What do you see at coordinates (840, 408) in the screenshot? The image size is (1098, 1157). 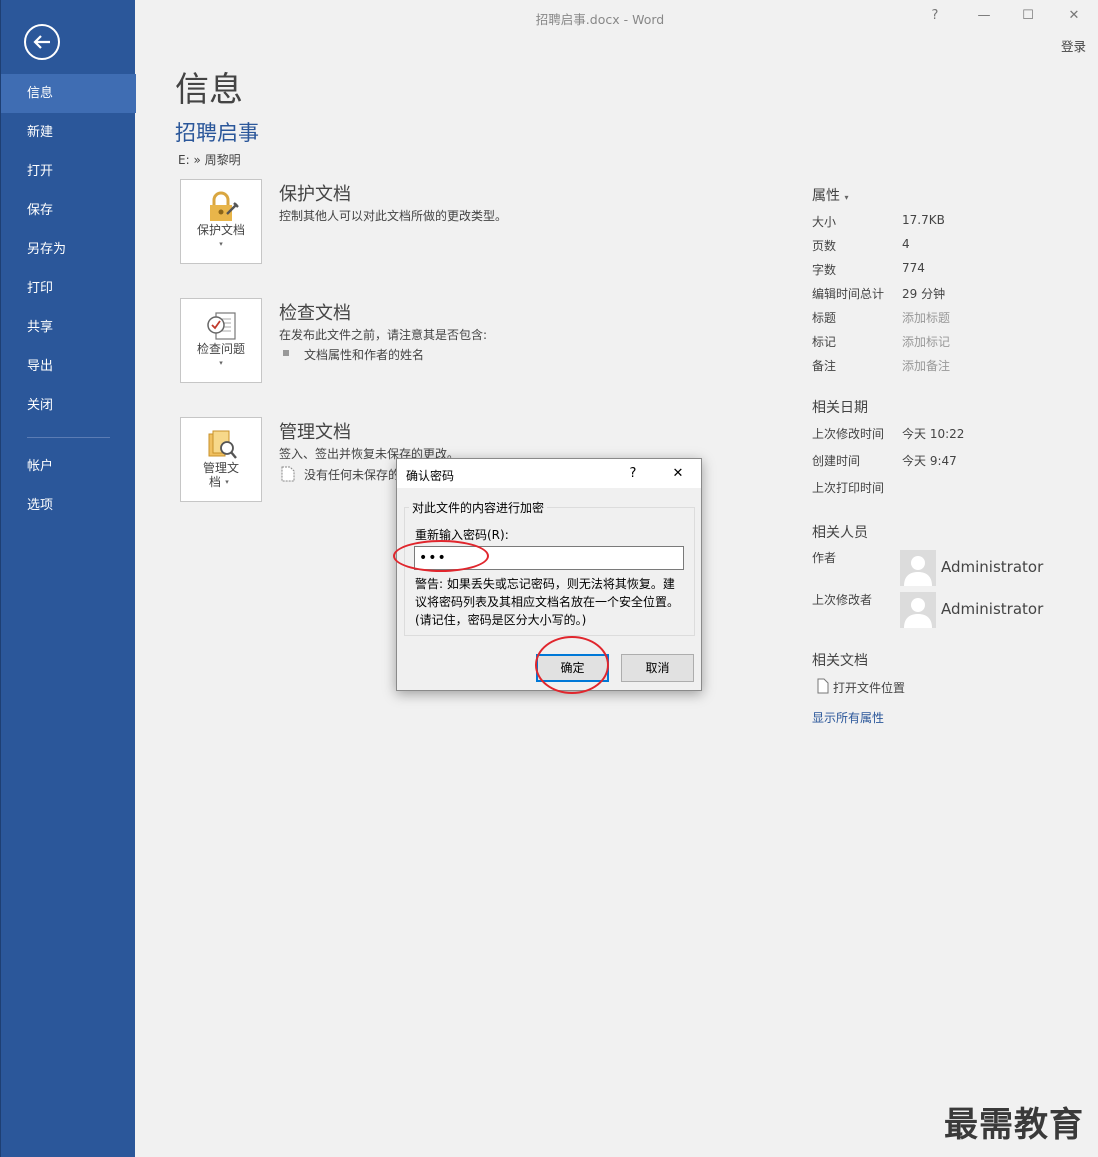 I see `related-dates-title: 相关日期` at bounding box center [840, 408].